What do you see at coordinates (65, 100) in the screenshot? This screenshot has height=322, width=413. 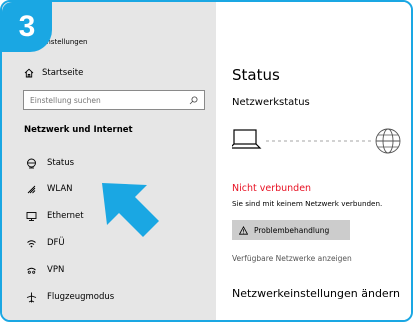 I see `search-placeholder: Einstellung suchen` at bounding box center [65, 100].